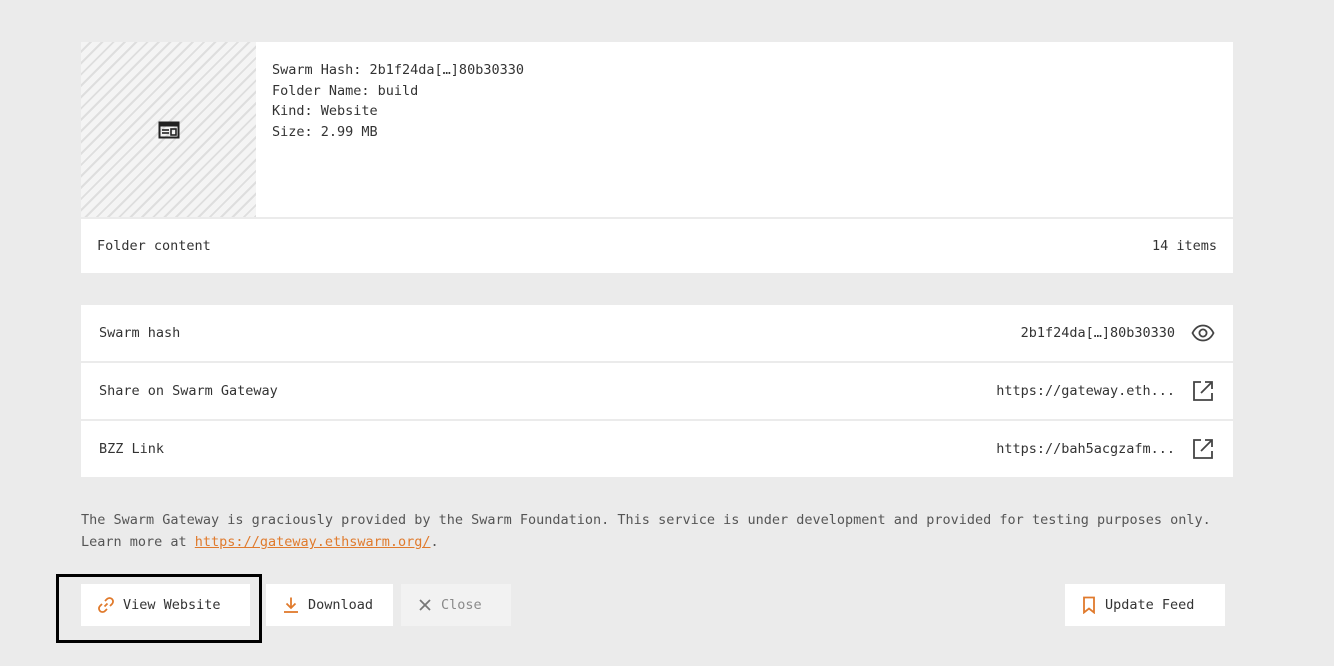  Describe the element at coordinates (1089, 605) in the screenshot. I see `bookmark-icon` at that location.